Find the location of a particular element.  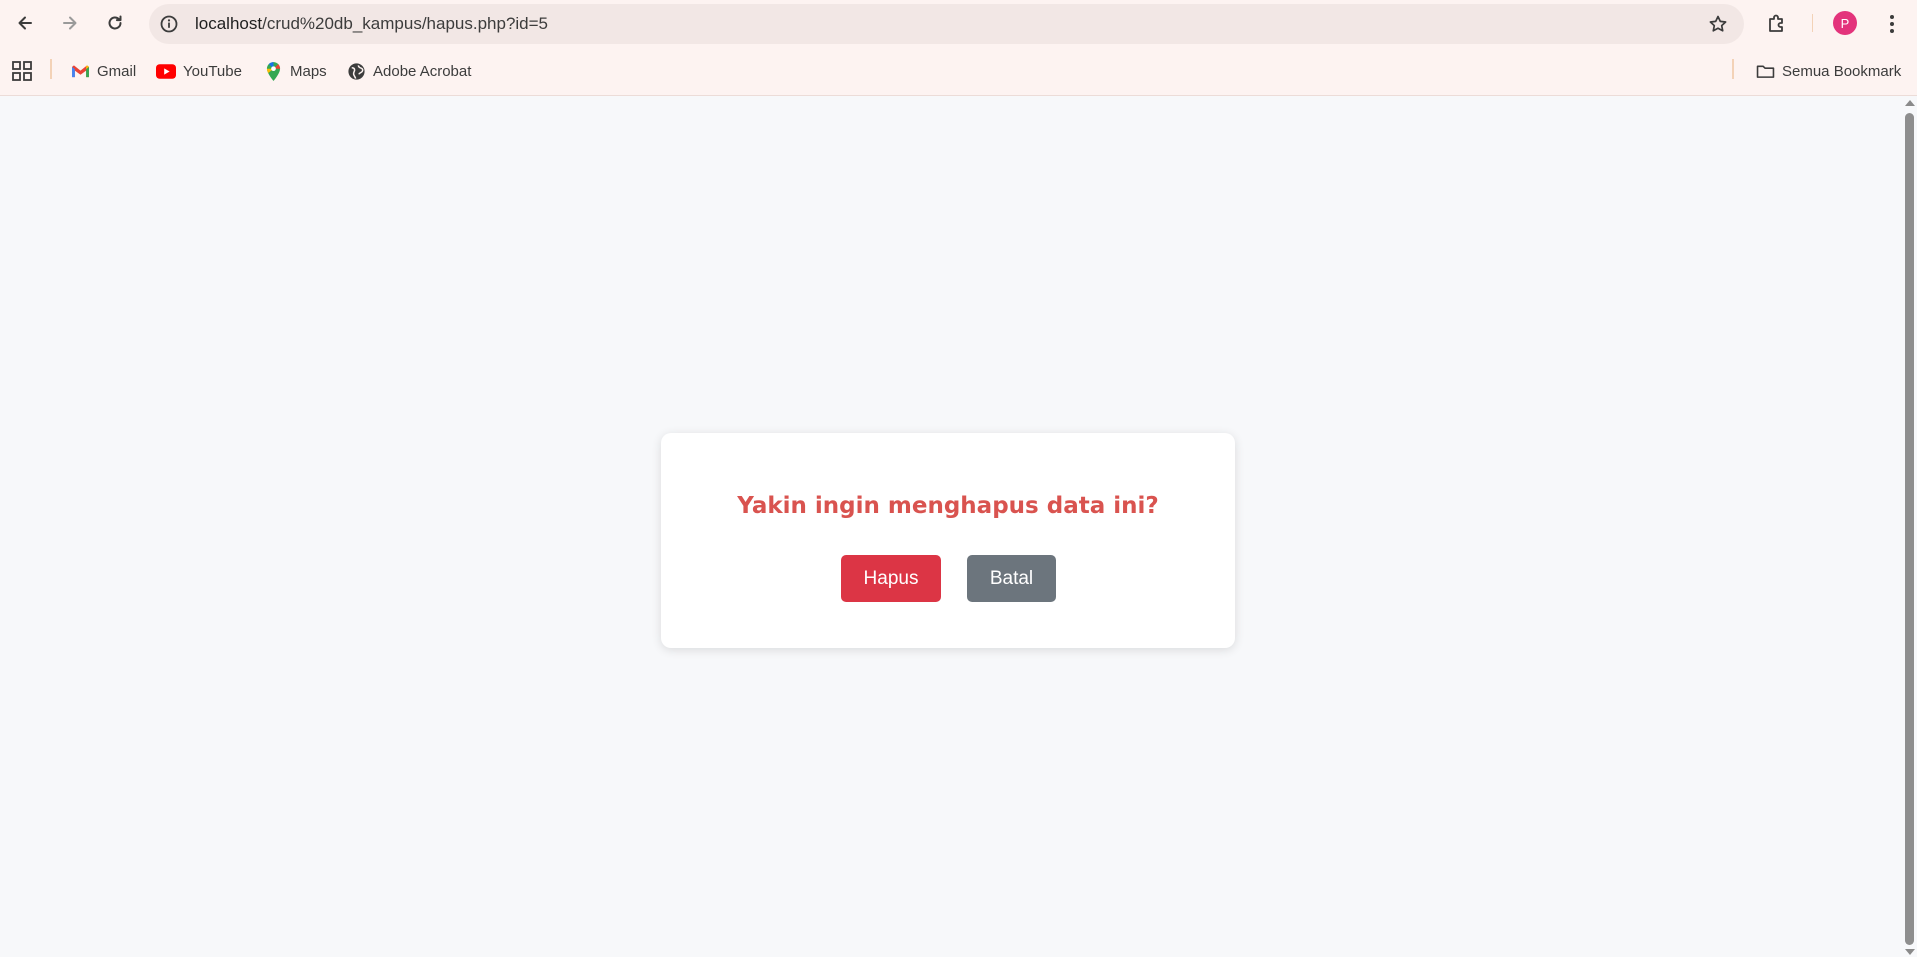

globe-icon is located at coordinates (356, 71).